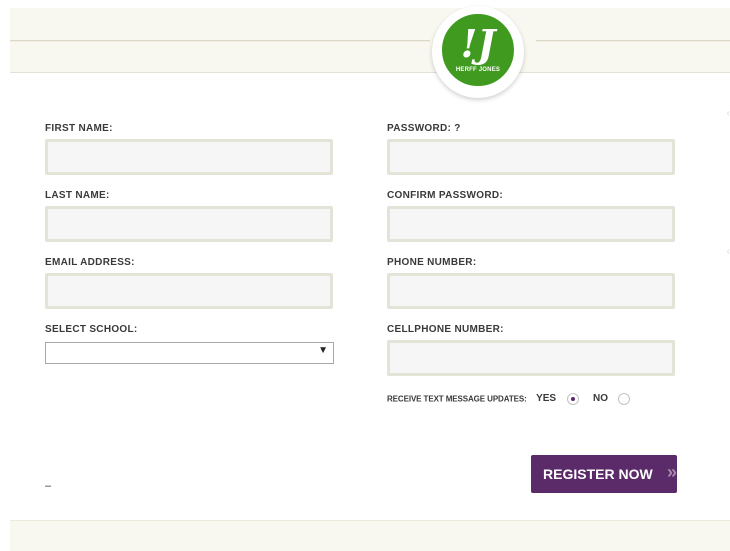 Image resolution: width=730 pixels, height=551 pixels. What do you see at coordinates (189, 157) in the screenshot?
I see `first-name-input` at bounding box center [189, 157].